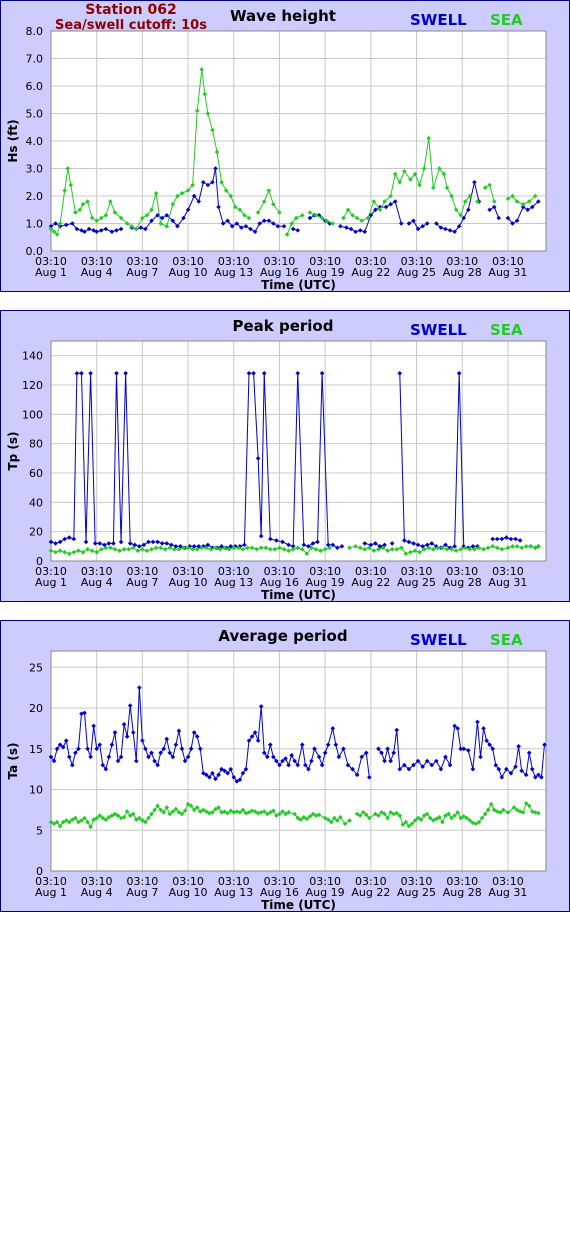  What do you see at coordinates (35, 86) in the screenshot?
I see `y-tick-label: 6.0` at bounding box center [35, 86].